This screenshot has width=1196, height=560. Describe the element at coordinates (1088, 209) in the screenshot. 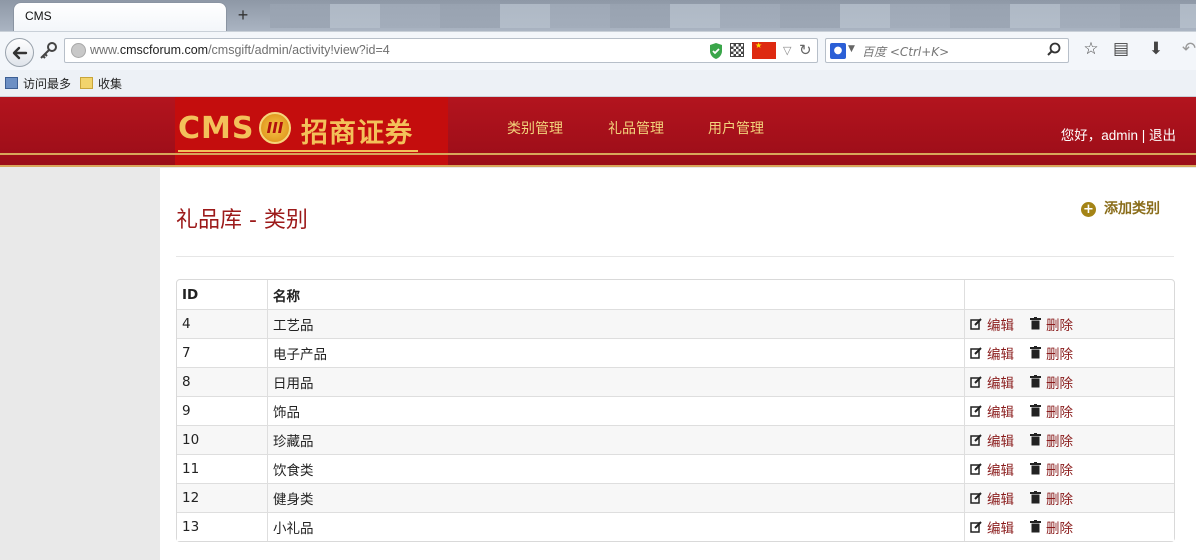

I see `plus-circle-icon: +` at that location.